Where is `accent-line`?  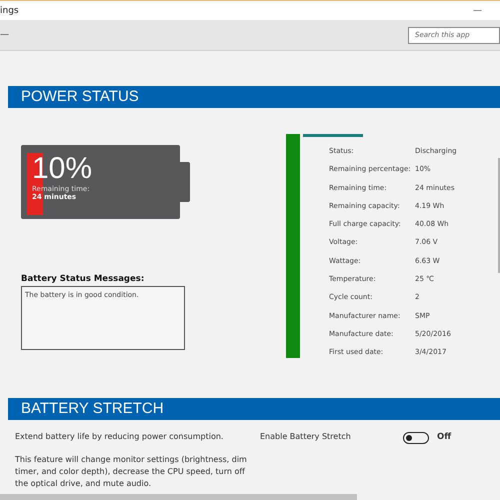
accent-line is located at coordinates (333, 135).